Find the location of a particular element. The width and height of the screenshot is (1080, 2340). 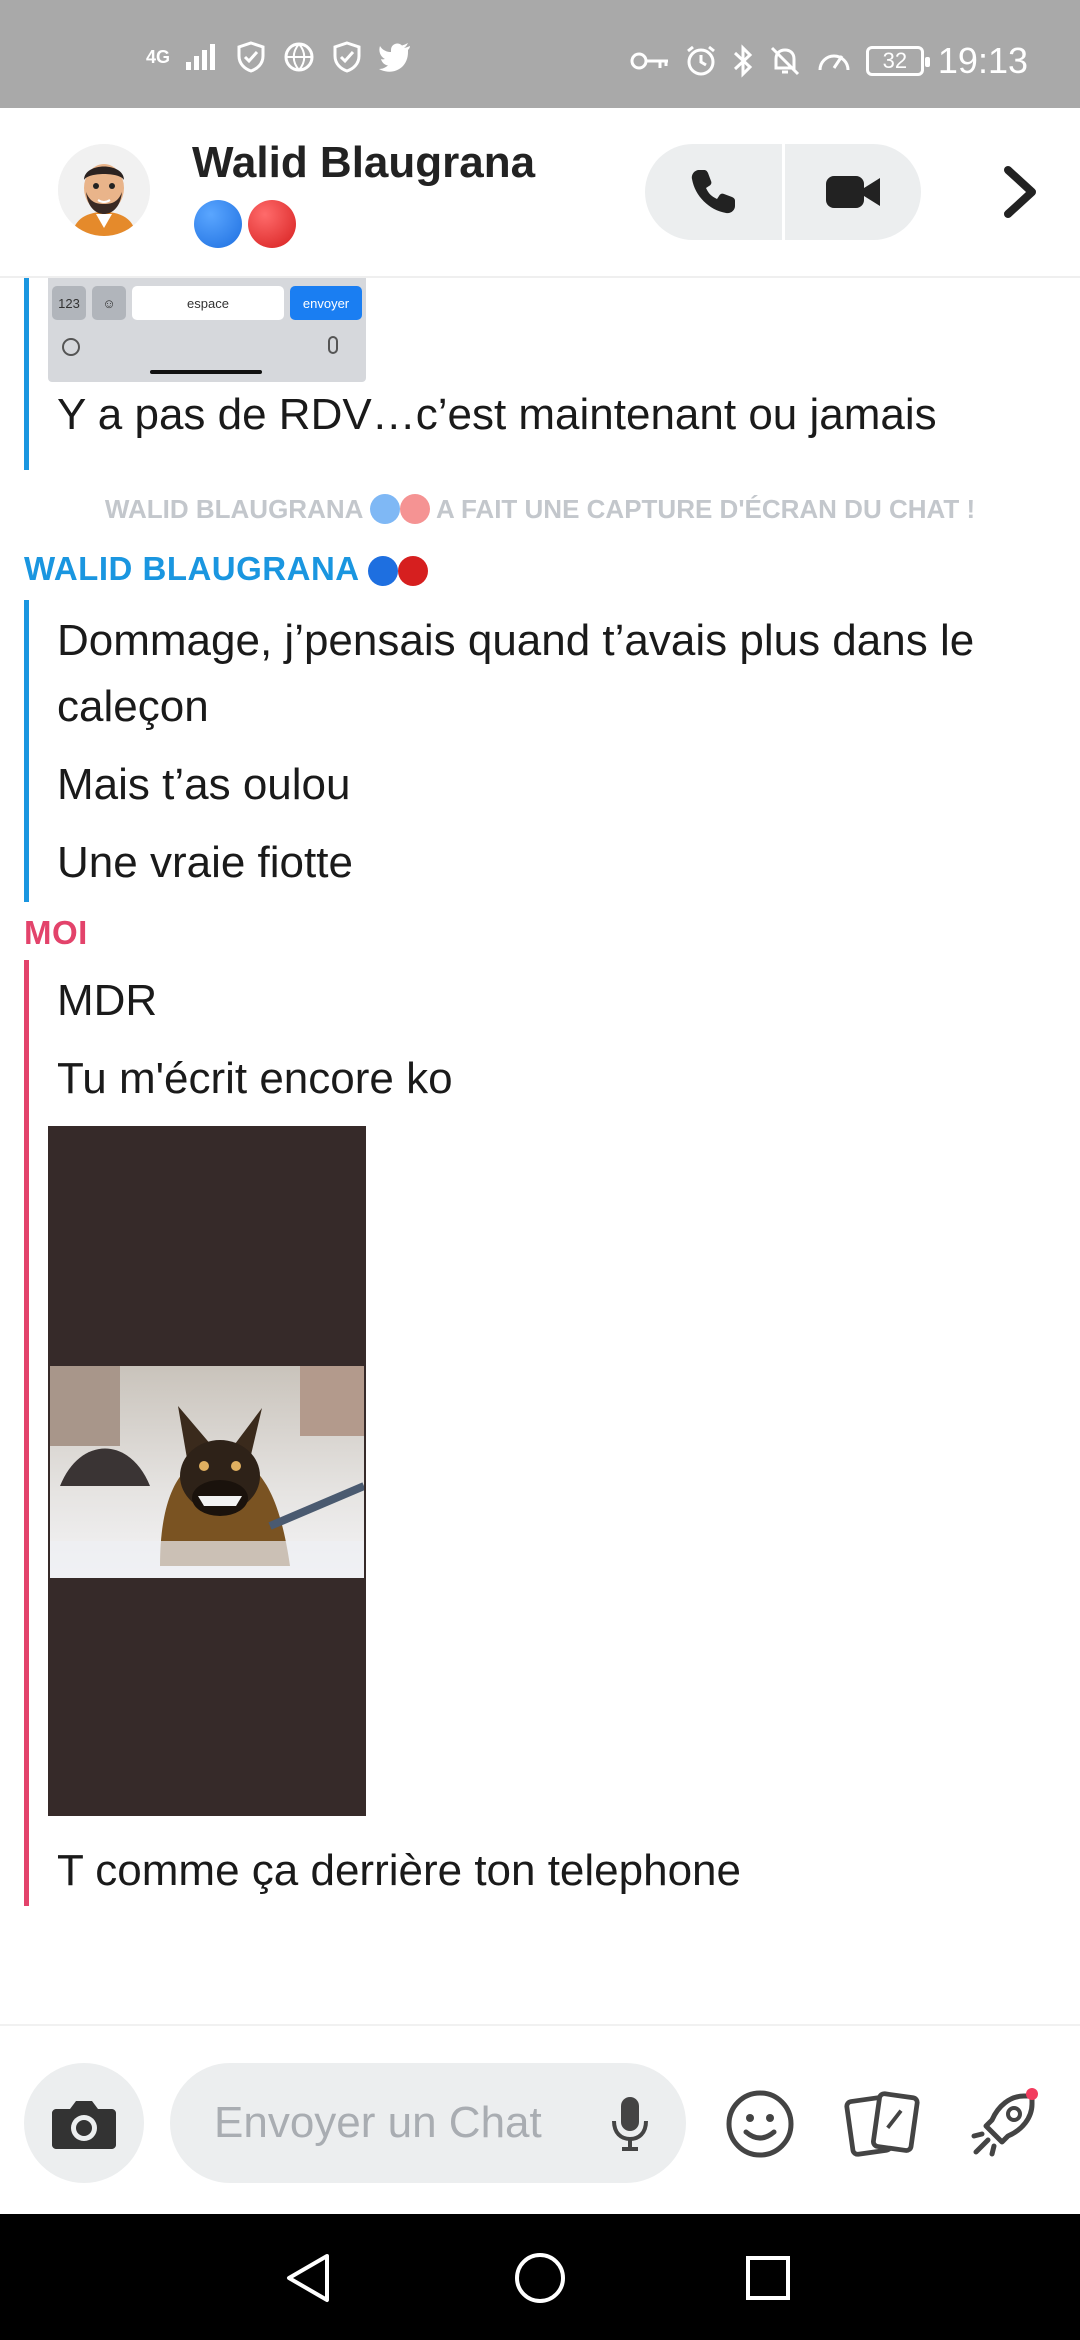

kb-key-123: 123 is located at coordinates (69, 303).